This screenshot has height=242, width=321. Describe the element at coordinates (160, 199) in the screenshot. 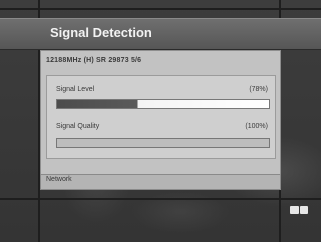

I see `frame-line-bottom` at that location.